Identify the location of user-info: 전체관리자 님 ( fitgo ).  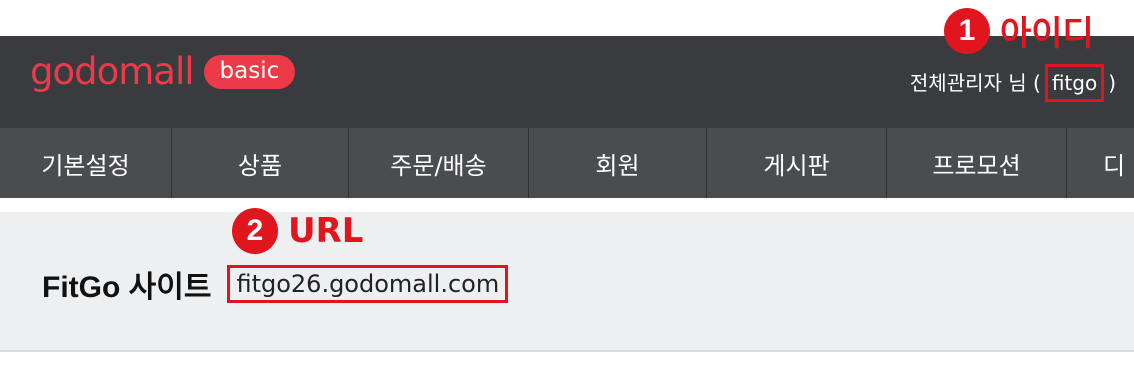
(1013, 83).